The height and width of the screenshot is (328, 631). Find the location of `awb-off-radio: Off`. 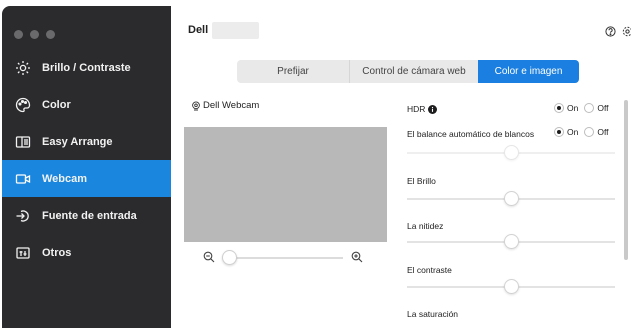

awb-off-radio: Off is located at coordinates (596, 132).